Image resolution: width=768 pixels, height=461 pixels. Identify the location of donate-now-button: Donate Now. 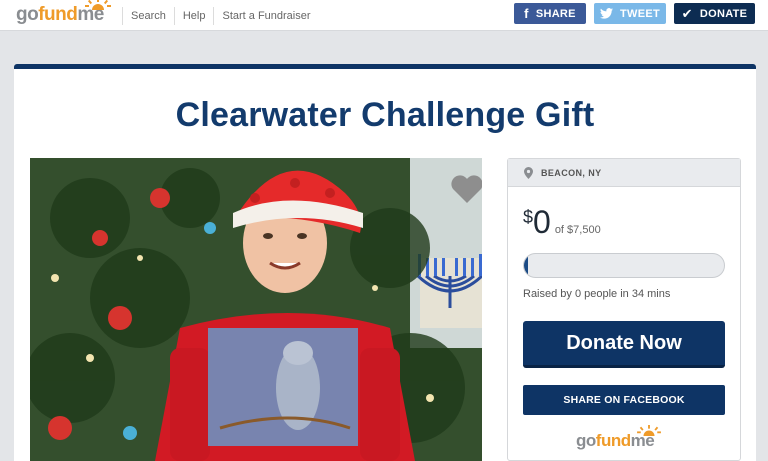
(624, 344).